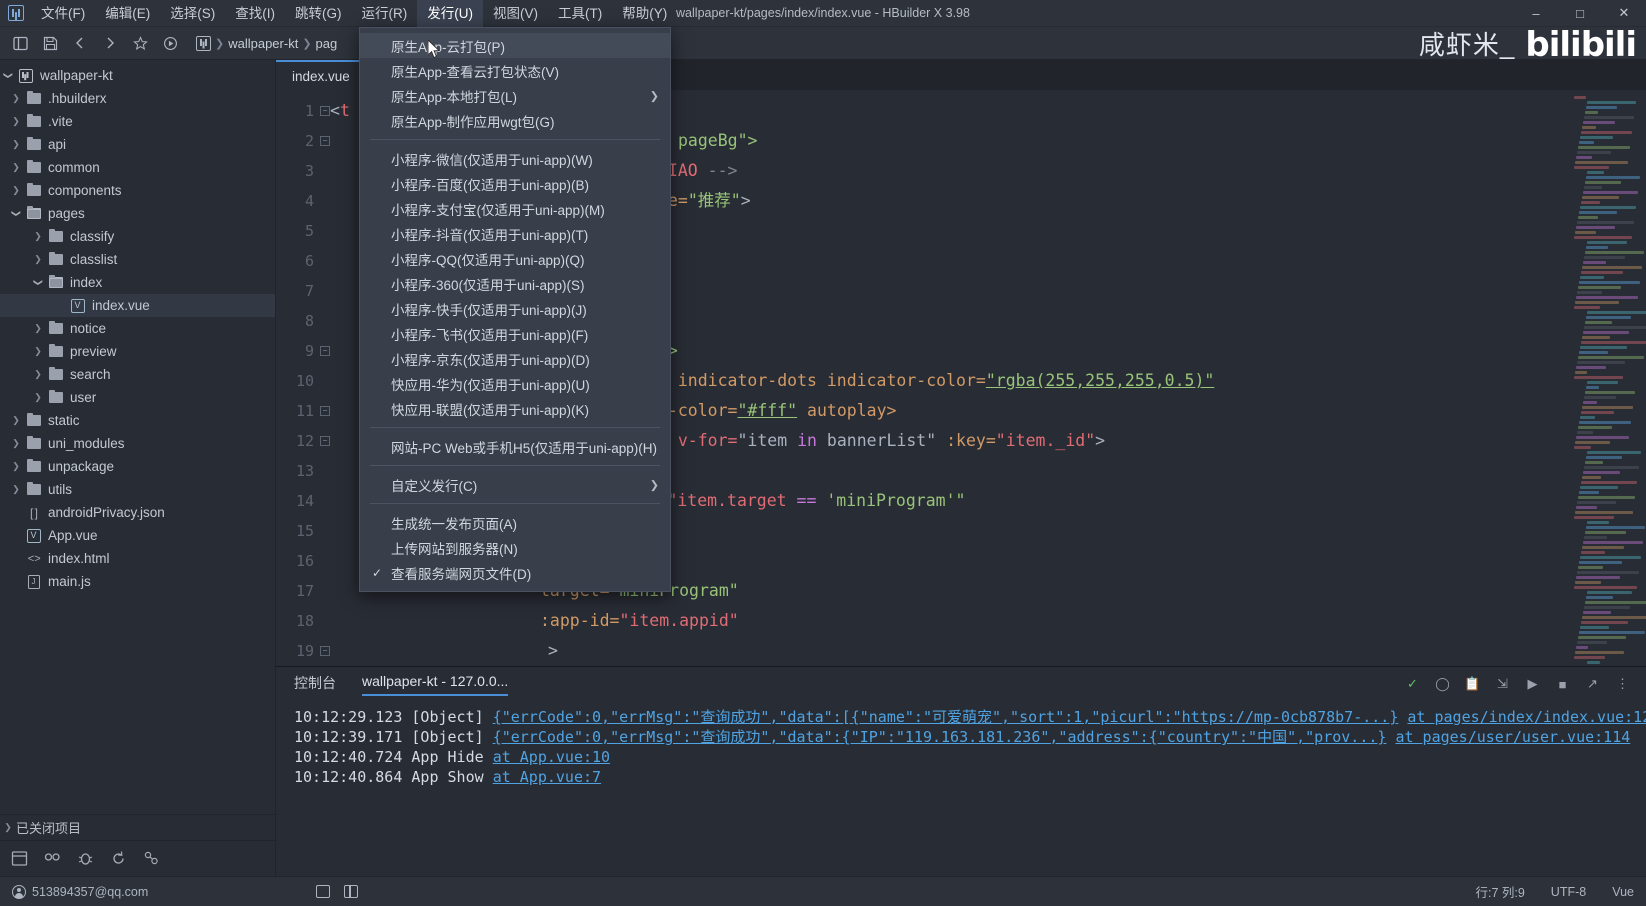  Describe the element at coordinates (137, 827) in the screenshot. I see `closed-projects-row: ❯ 已关闭项目` at that location.